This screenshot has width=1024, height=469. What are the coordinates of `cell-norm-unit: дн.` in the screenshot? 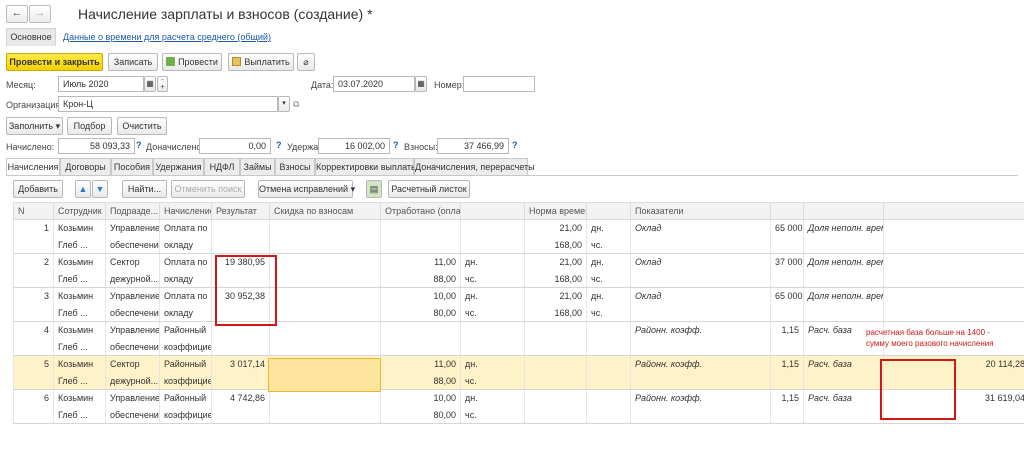 It's located at (608, 296).